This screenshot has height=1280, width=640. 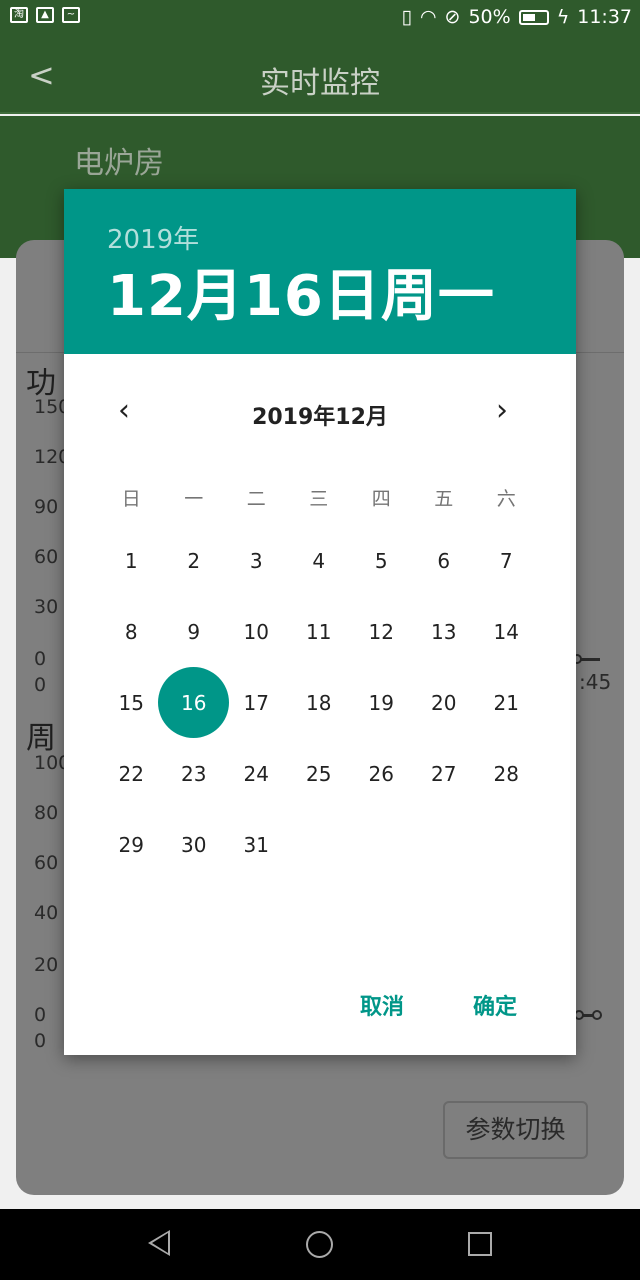 I want to click on chart1-tick: 60, so click(x=46, y=557).